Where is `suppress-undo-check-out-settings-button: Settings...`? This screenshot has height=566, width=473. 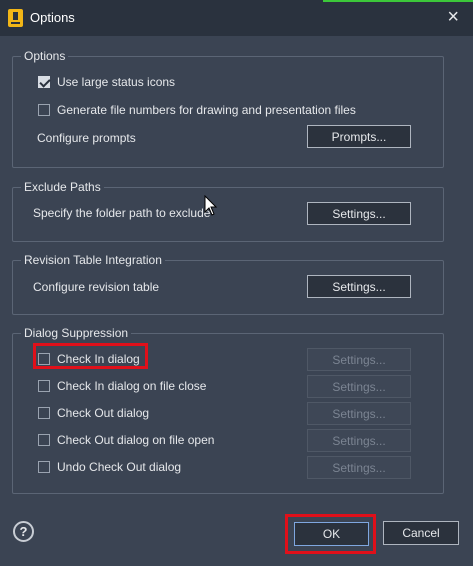
suppress-undo-check-out-settings-button: Settings... is located at coordinates (359, 467).